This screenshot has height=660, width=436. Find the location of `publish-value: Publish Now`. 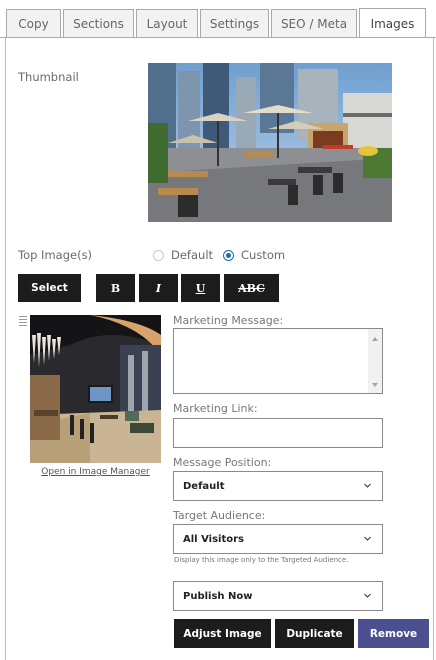

publish-value: Publish Now is located at coordinates (218, 596).